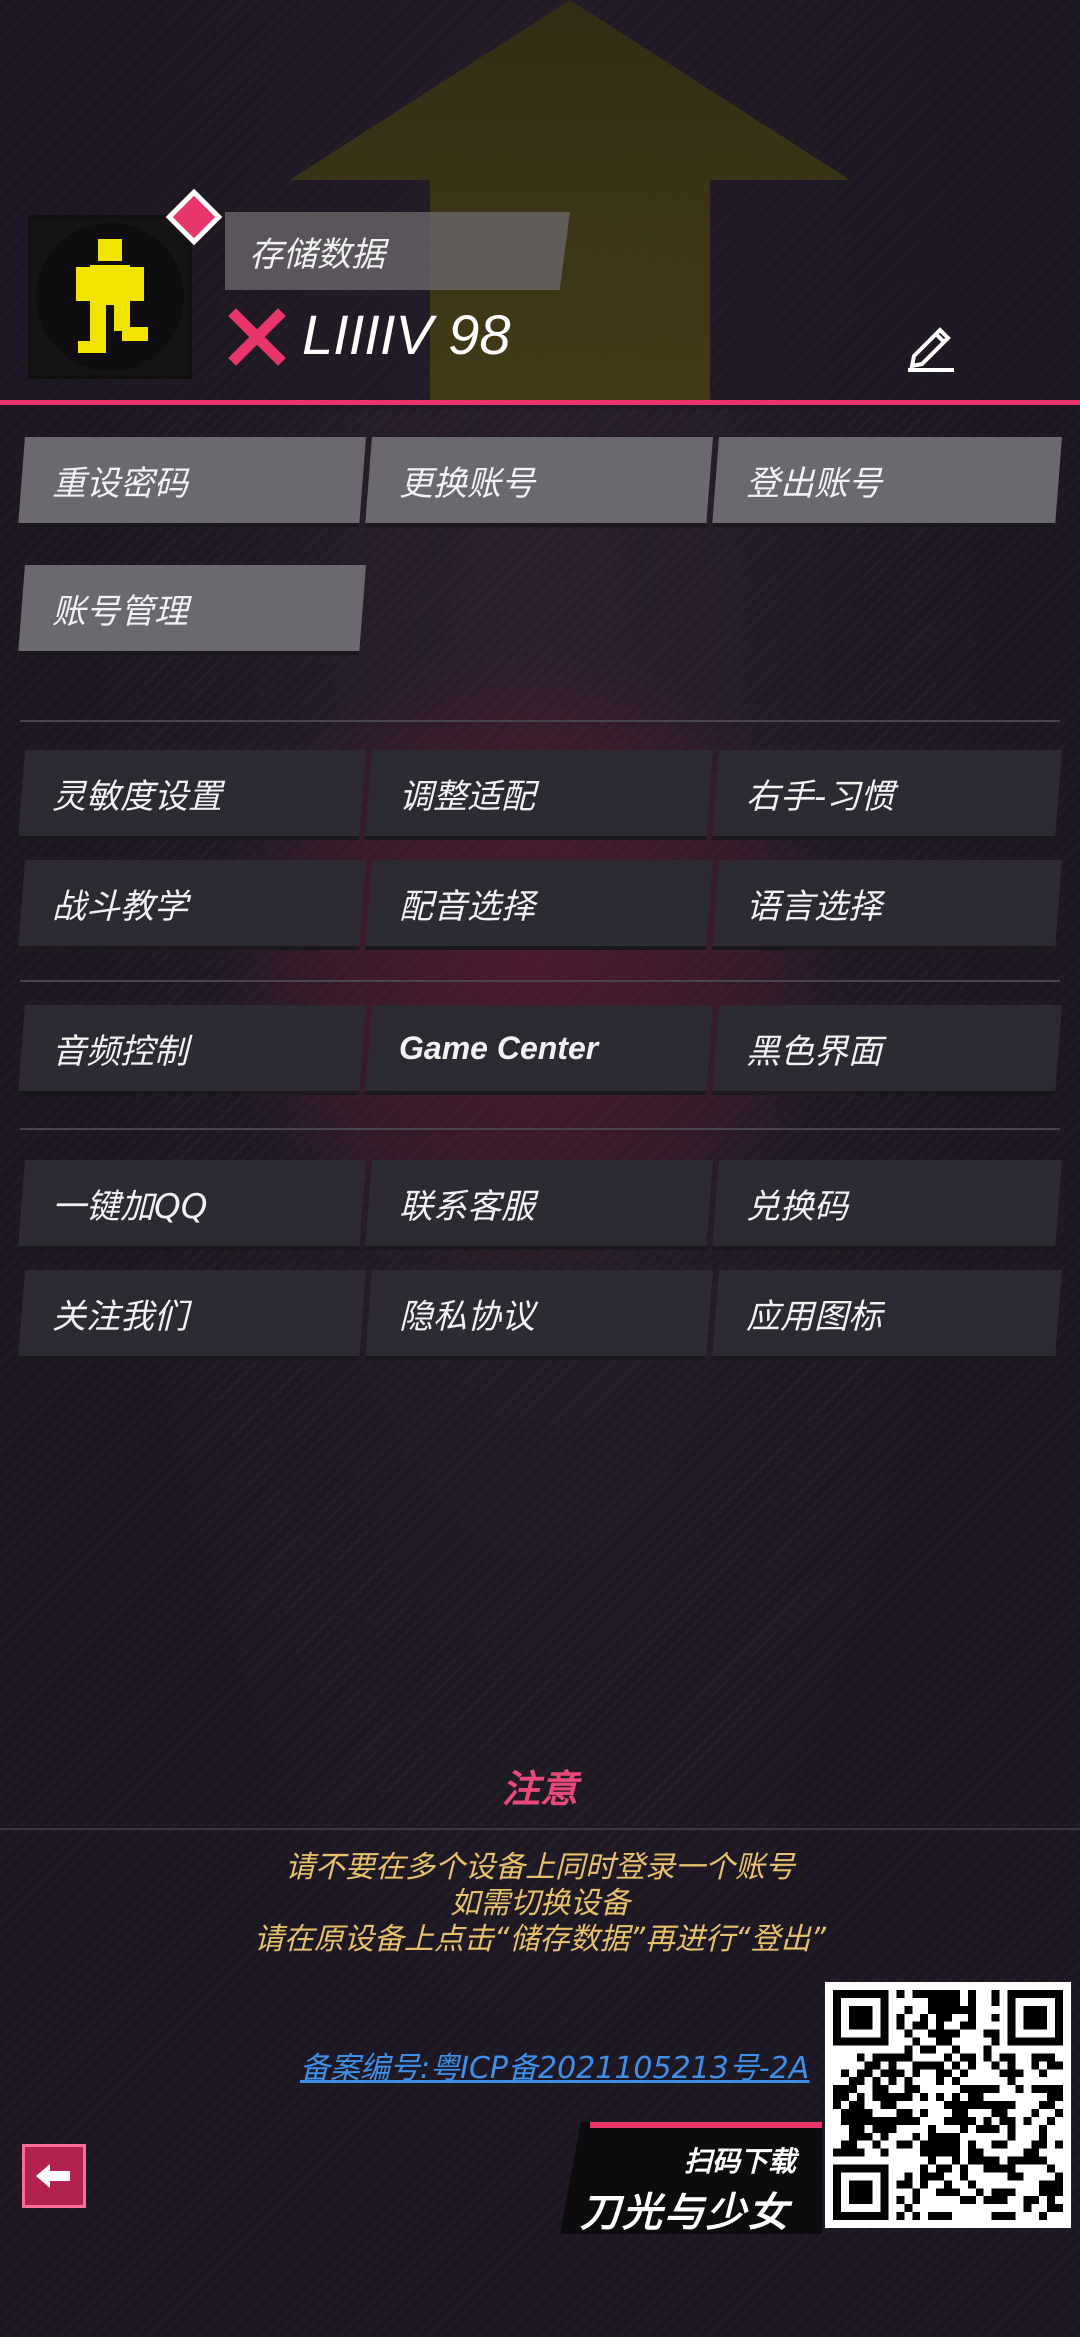 The image size is (1080, 2337). Describe the element at coordinates (120, 1316) in the screenshot. I see `button-label: 关注我们` at that location.